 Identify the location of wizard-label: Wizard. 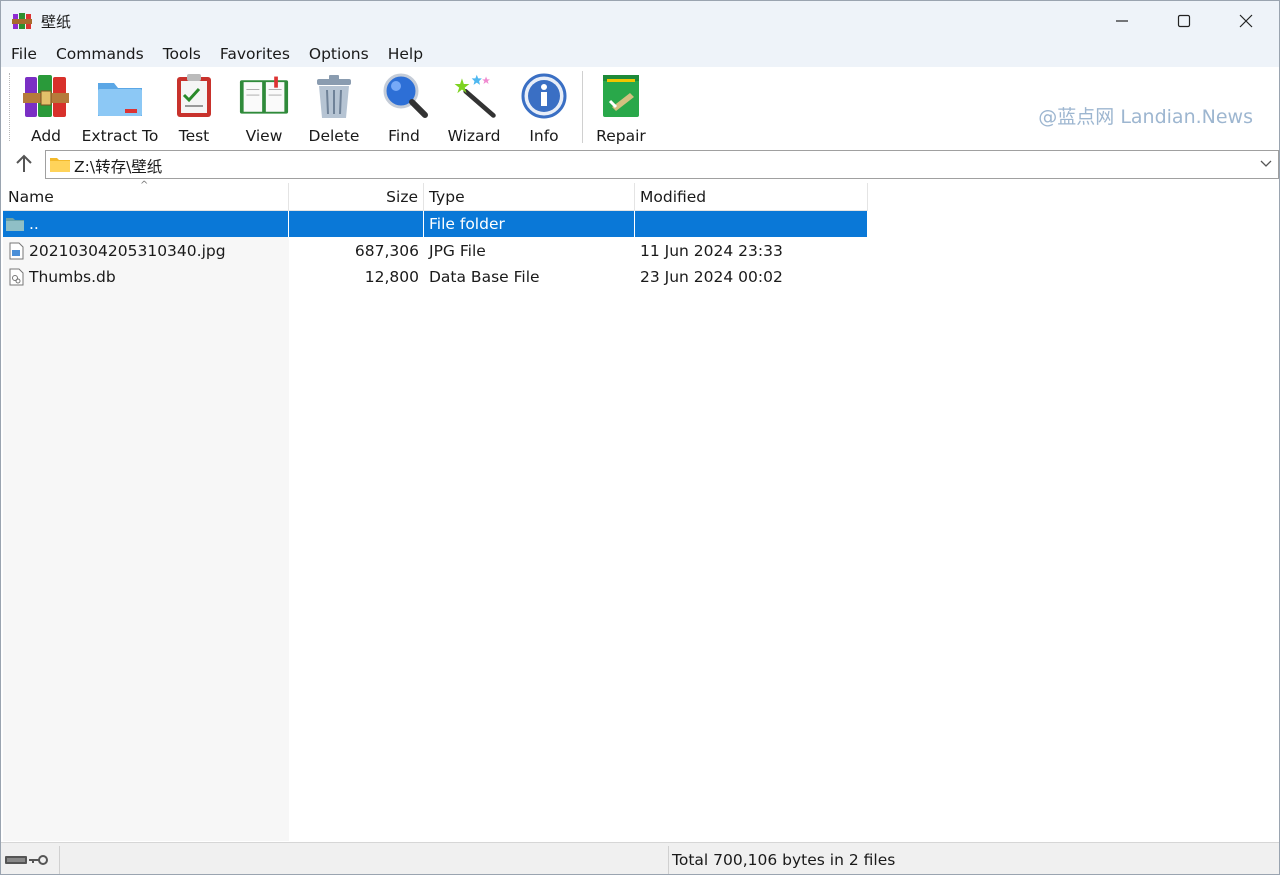
(474, 136).